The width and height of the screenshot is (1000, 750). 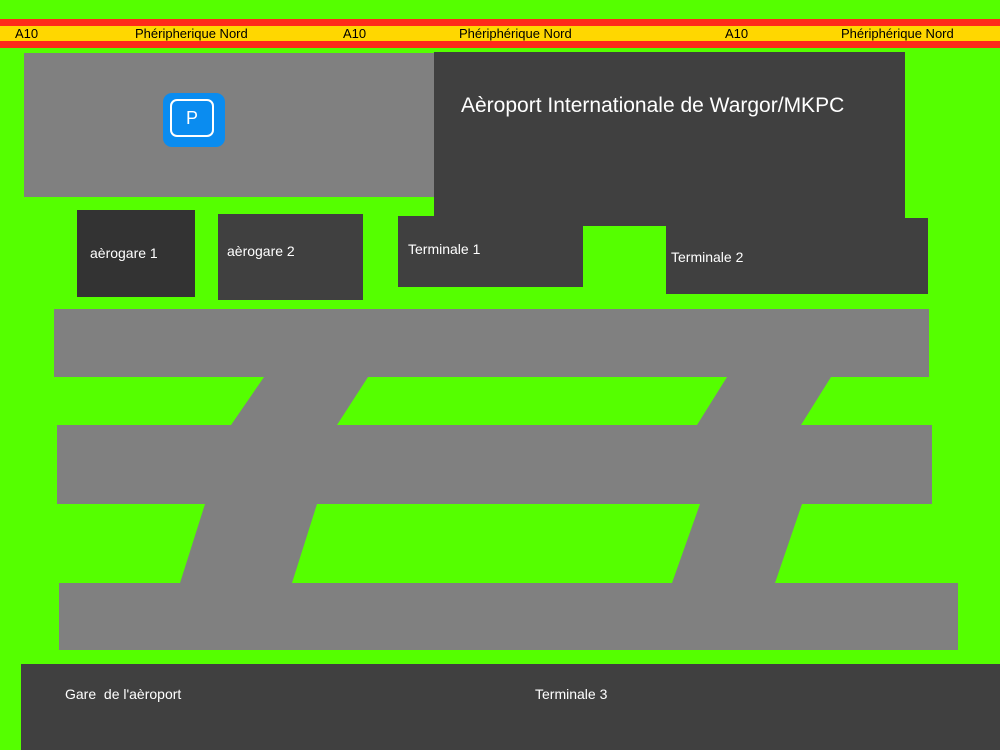 What do you see at coordinates (508, 616) in the screenshot?
I see `runway-lower` at bounding box center [508, 616].